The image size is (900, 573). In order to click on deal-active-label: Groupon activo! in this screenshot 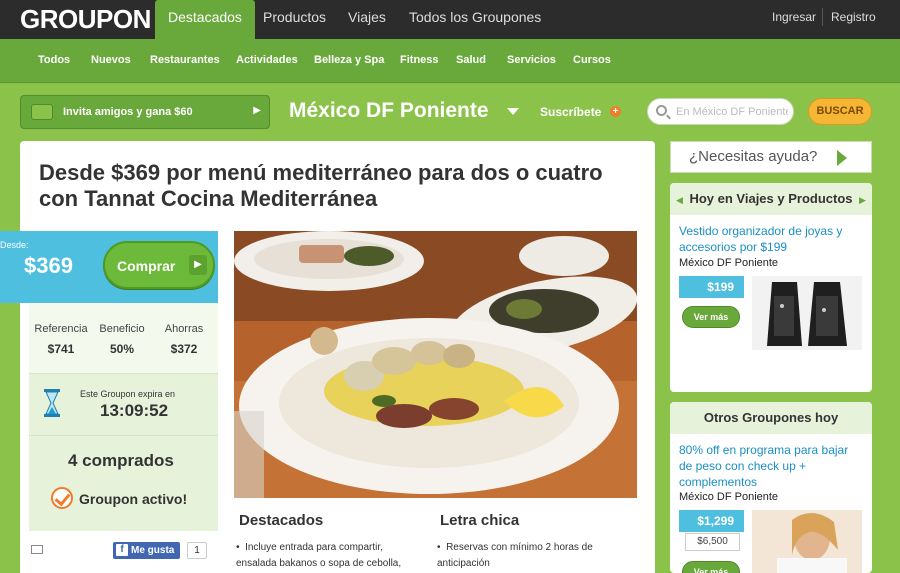, I will do `click(133, 499)`.